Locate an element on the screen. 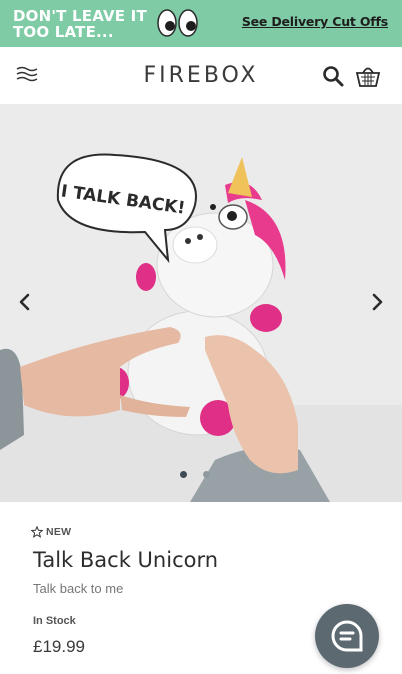 The width and height of the screenshot is (402, 674). product-subtitle: Talk back to me is located at coordinates (78, 588).